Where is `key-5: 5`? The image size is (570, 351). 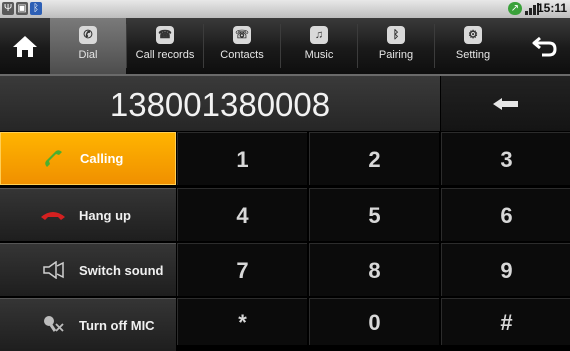 key-5: 5 is located at coordinates (374, 214).